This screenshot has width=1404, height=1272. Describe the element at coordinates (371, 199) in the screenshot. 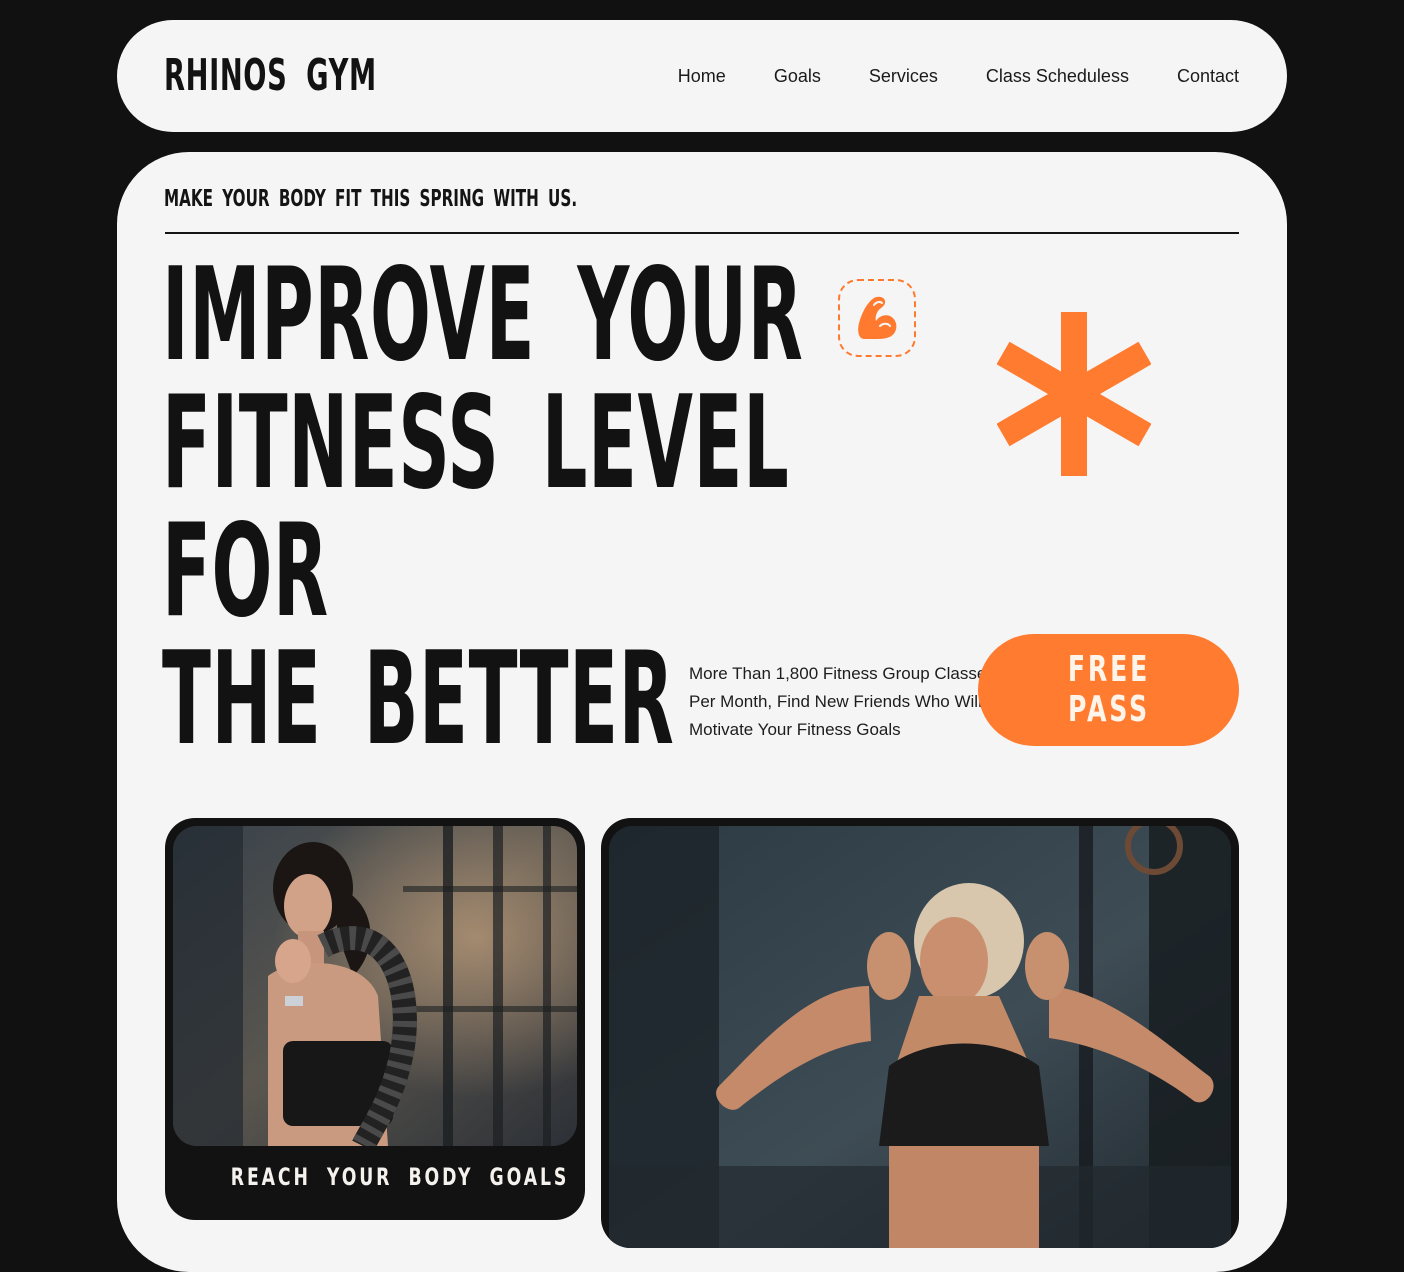

I see `hero-tagline: MAKE YOUR BODY FIT THIS SPRING WITH US.` at that location.